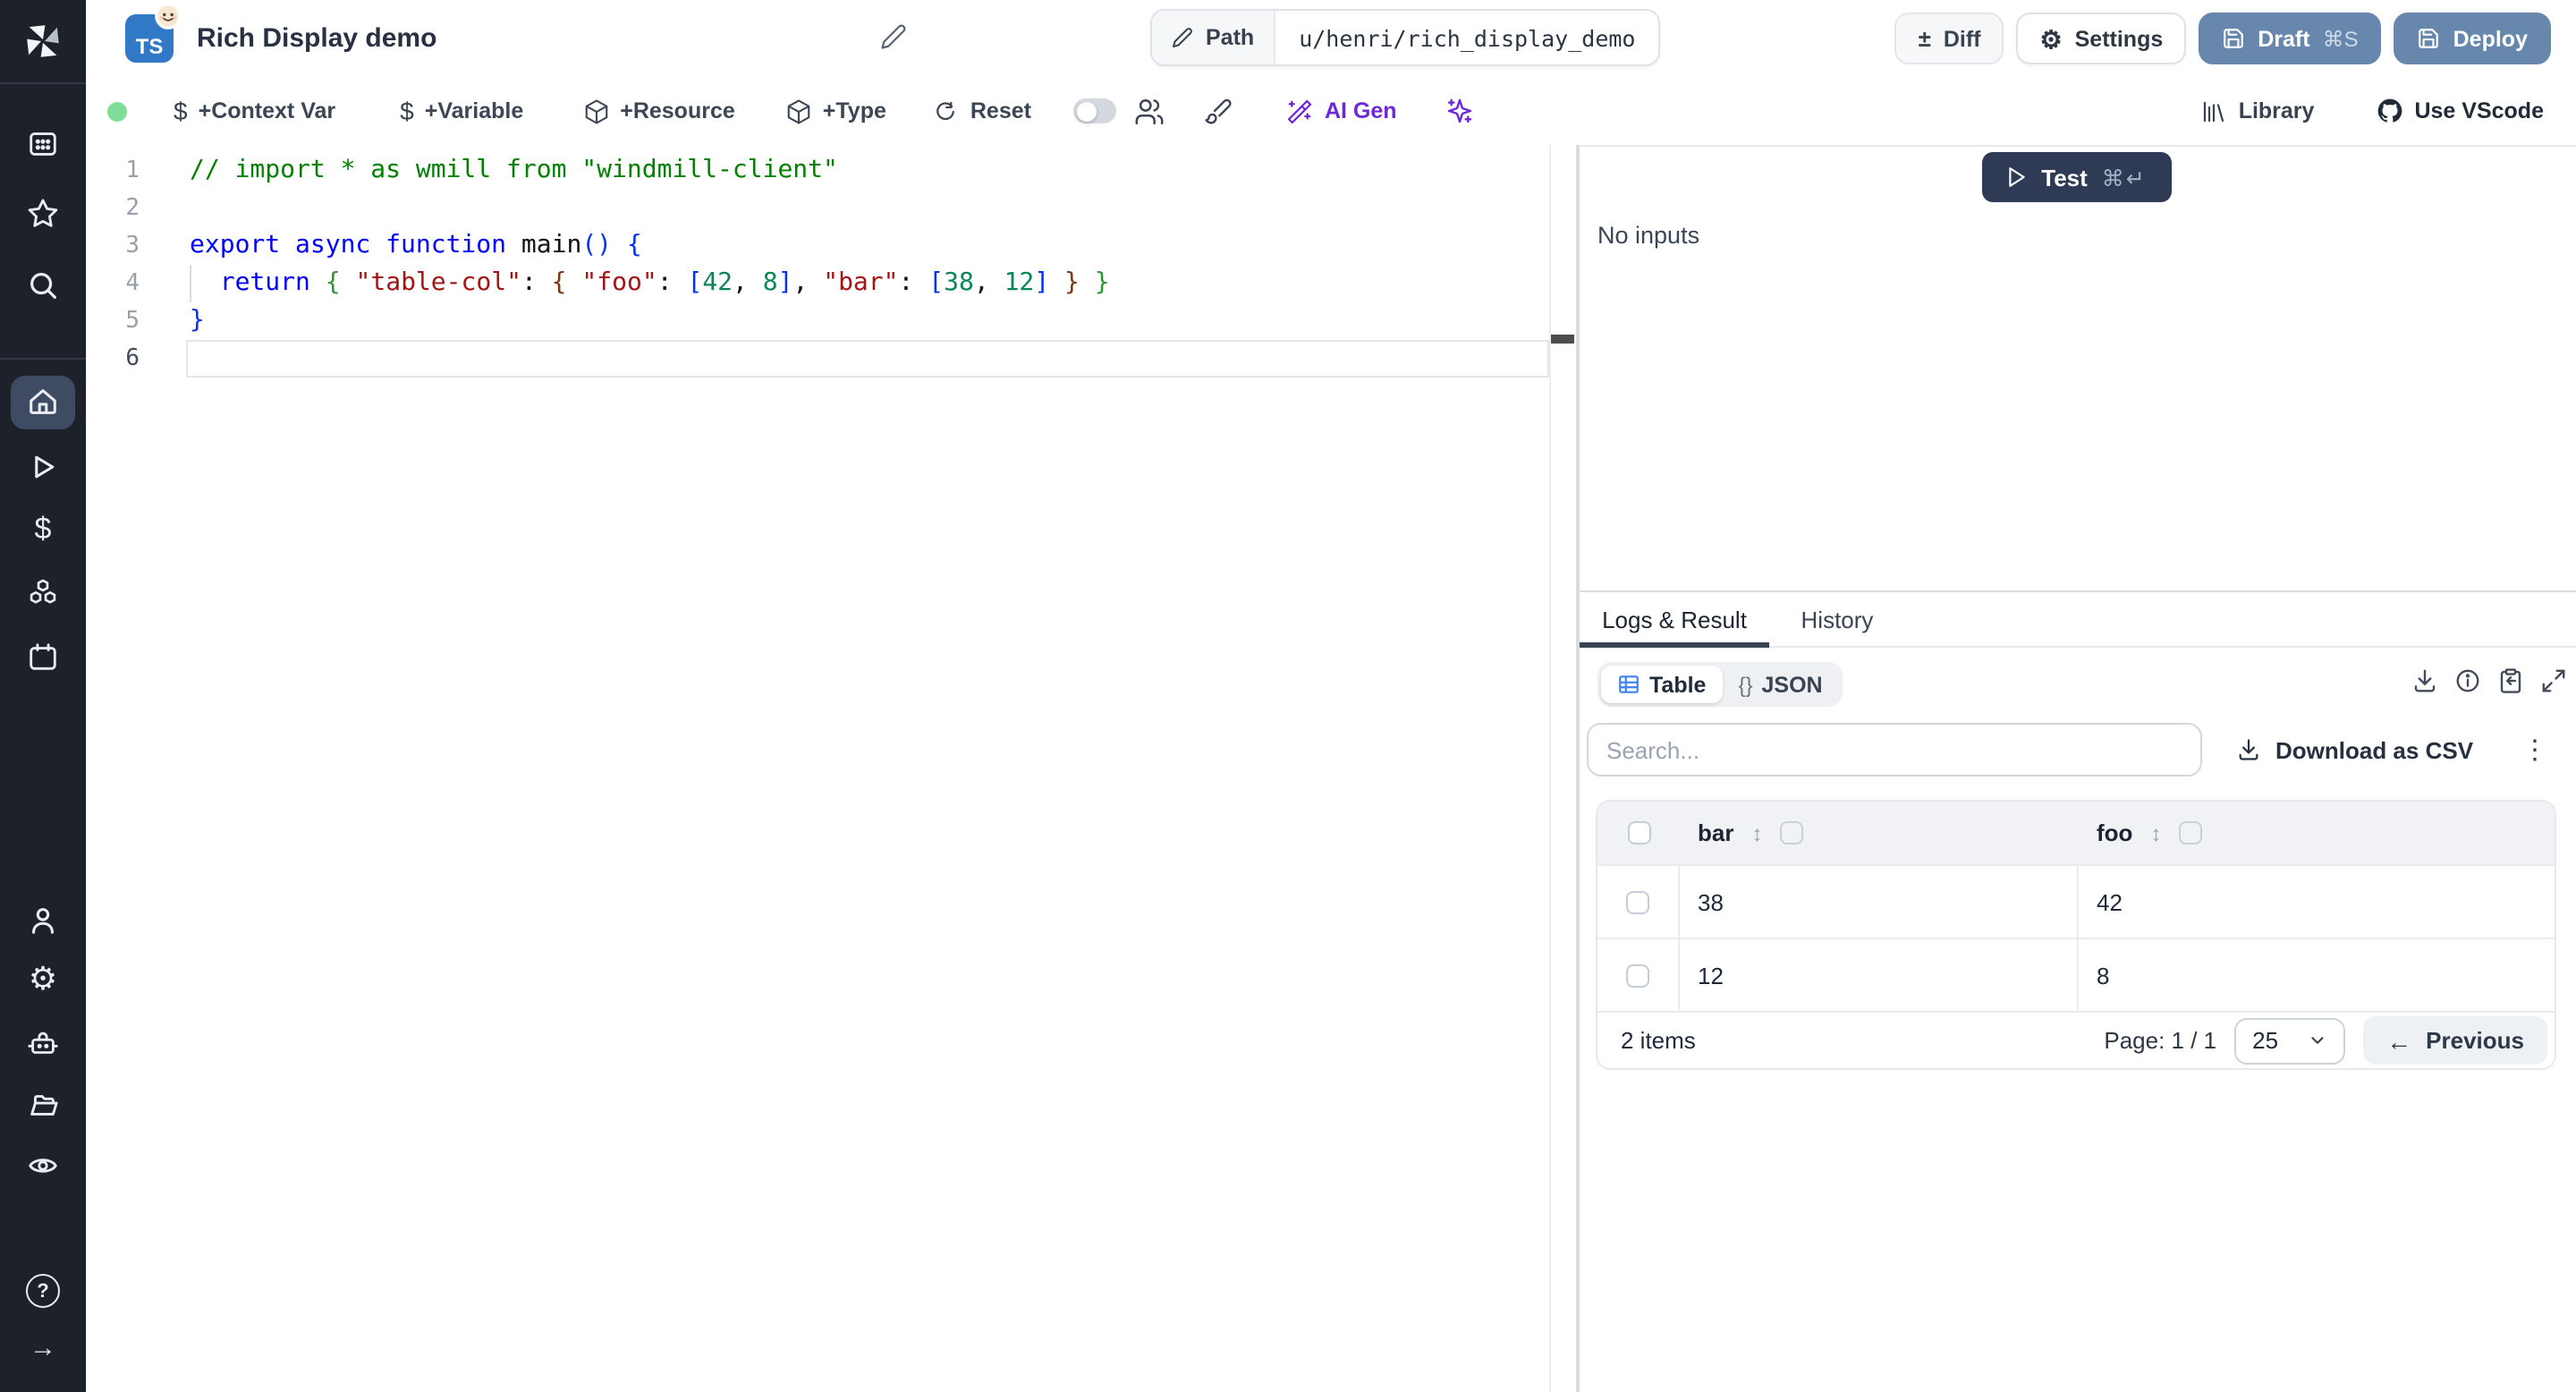  Describe the element at coordinates (2429, 38) in the screenshot. I see `save-icon` at that location.